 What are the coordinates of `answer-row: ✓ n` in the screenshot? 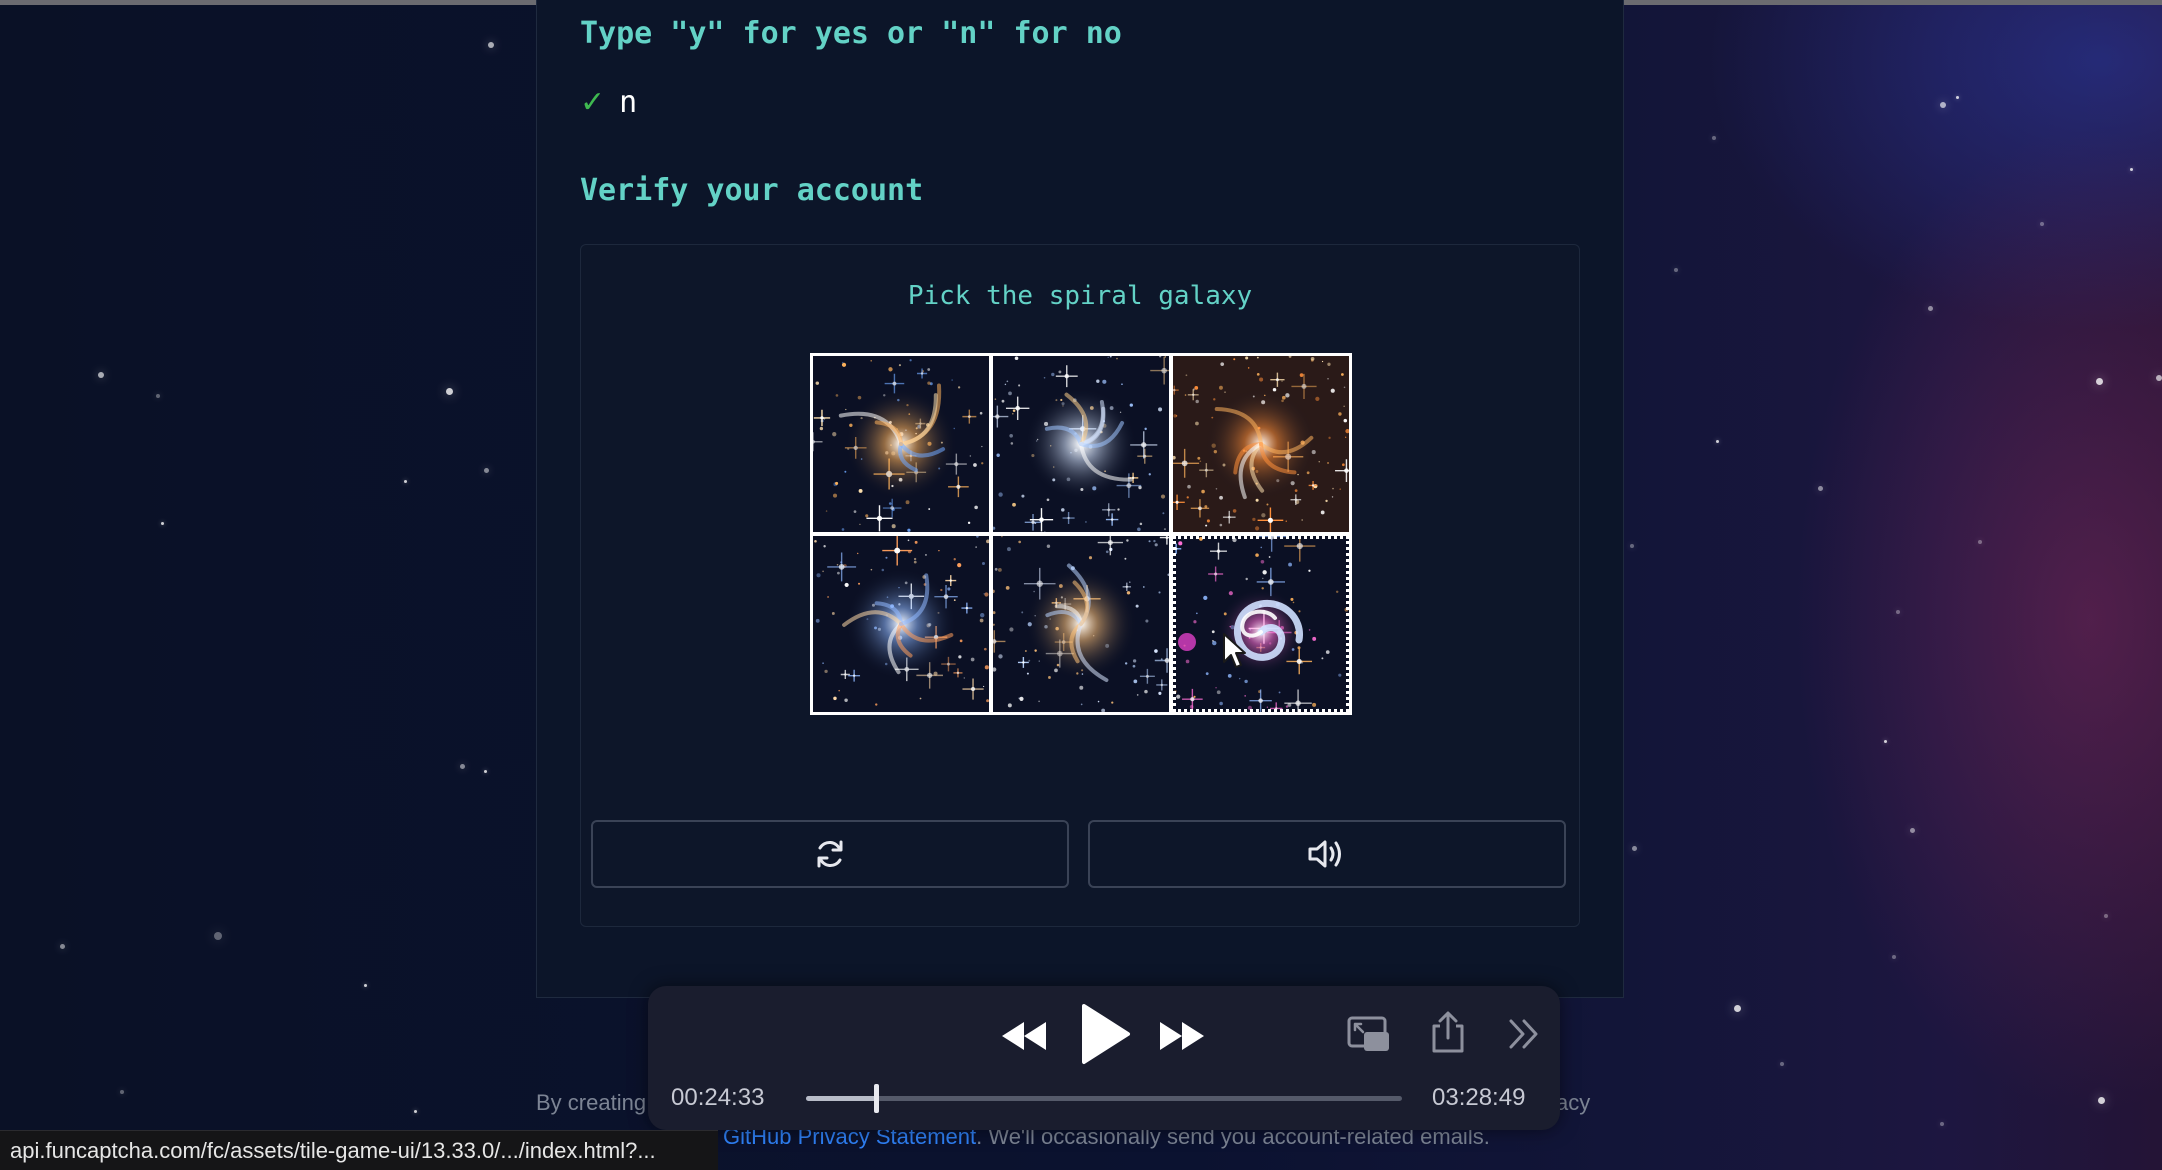 It's located at (608, 102).